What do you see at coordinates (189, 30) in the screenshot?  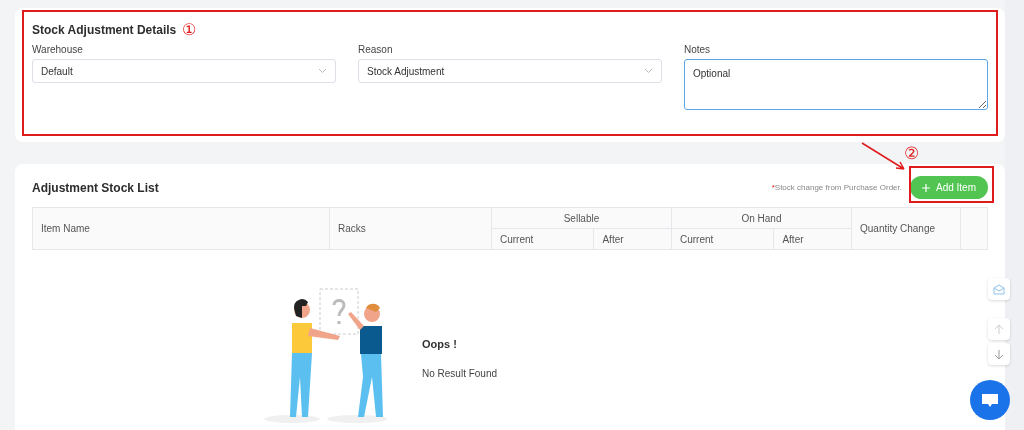 I see `step-marker: ①` at bounding box center [189, 30].